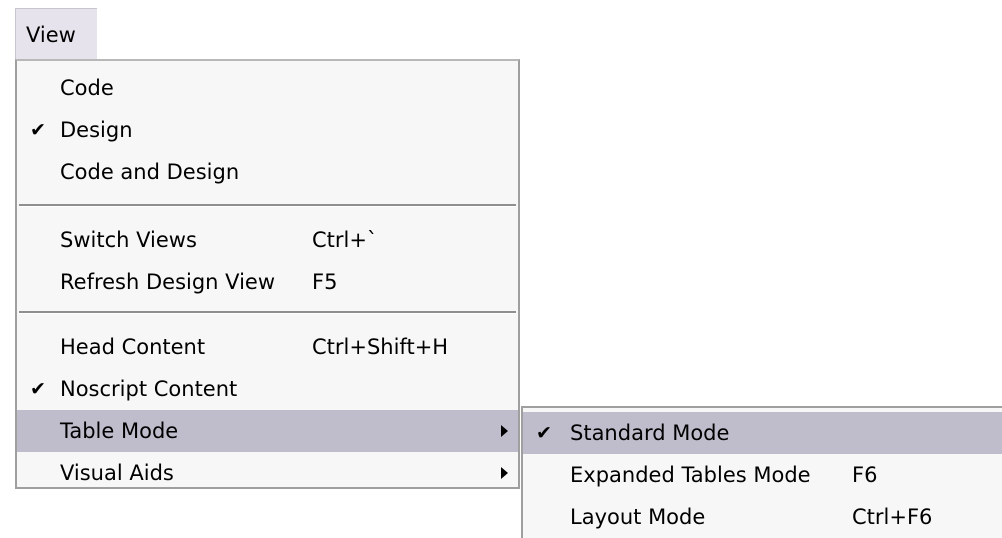  Describe the element at coordinates (380, 347) in the screenshot. I see `shortcut-label: Ctrl+Shift+H` at that location.